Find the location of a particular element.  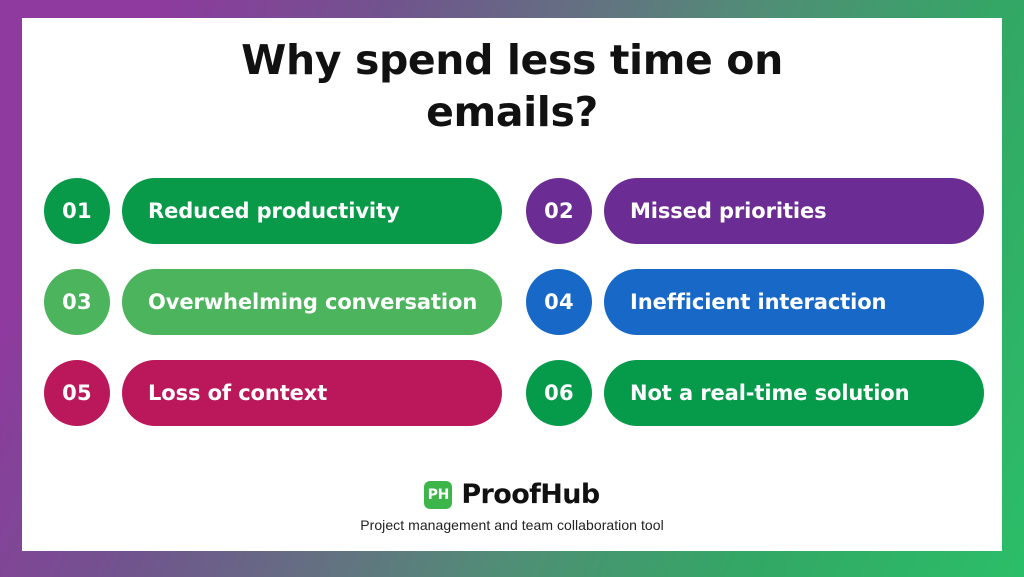

item-label-pill: Reduced productivity is located at coordinates (312, 211).